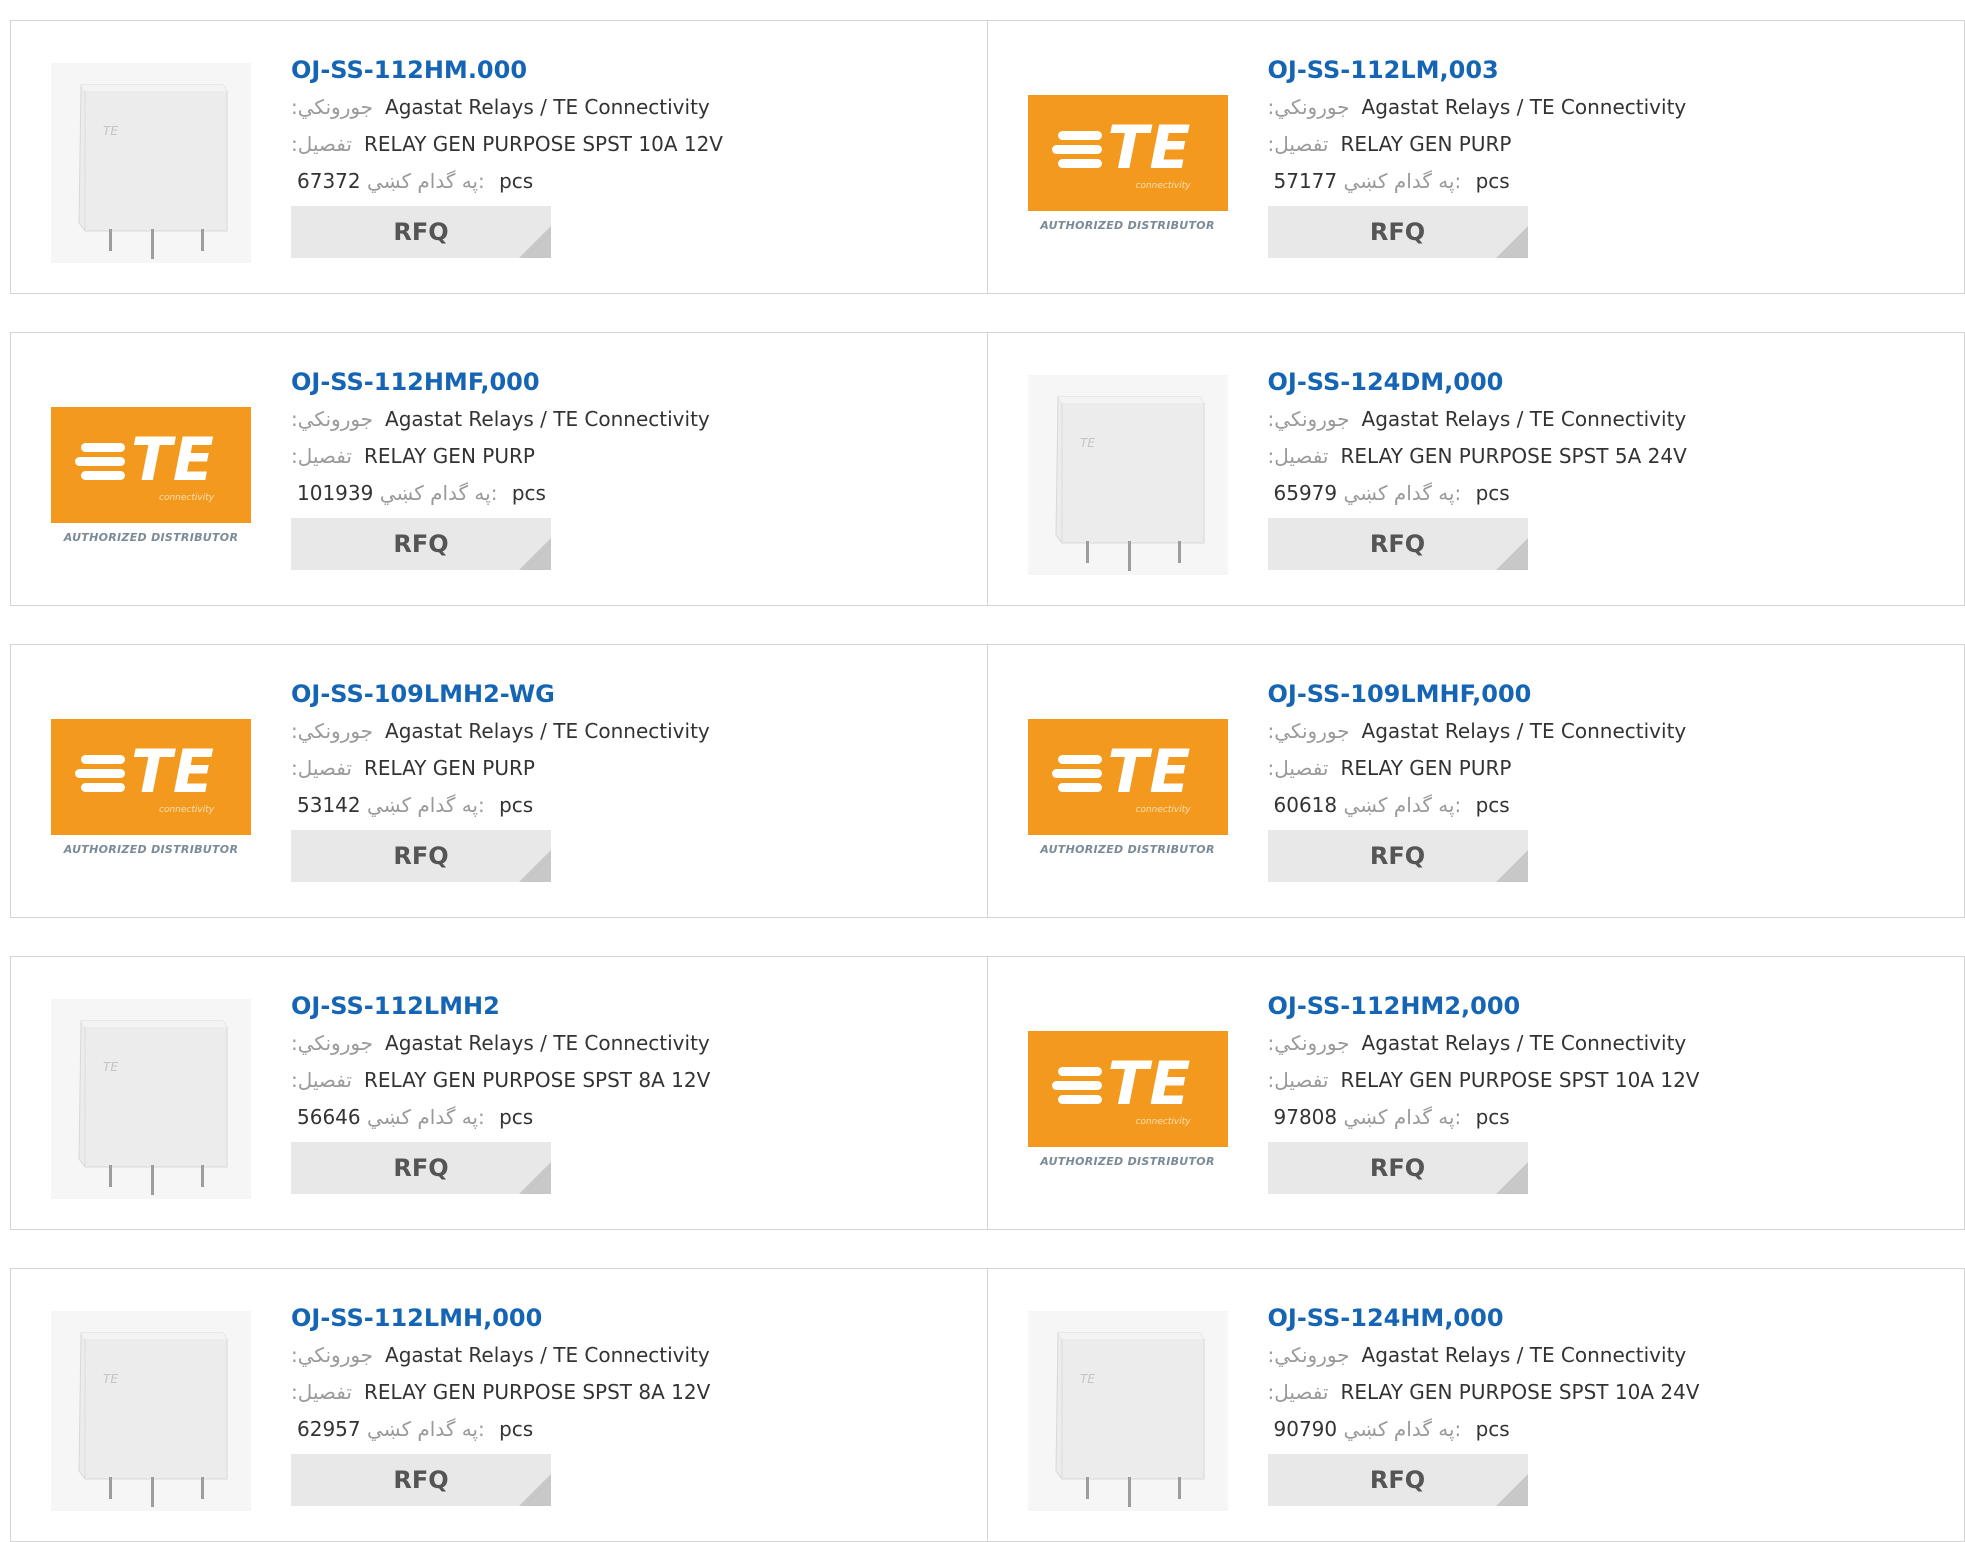 The image size is (1965, 1542). I want to click on description-line: :تفصيل RELAY GEN PURPOSE SPST 10A 24V, so click(1484, 1392).